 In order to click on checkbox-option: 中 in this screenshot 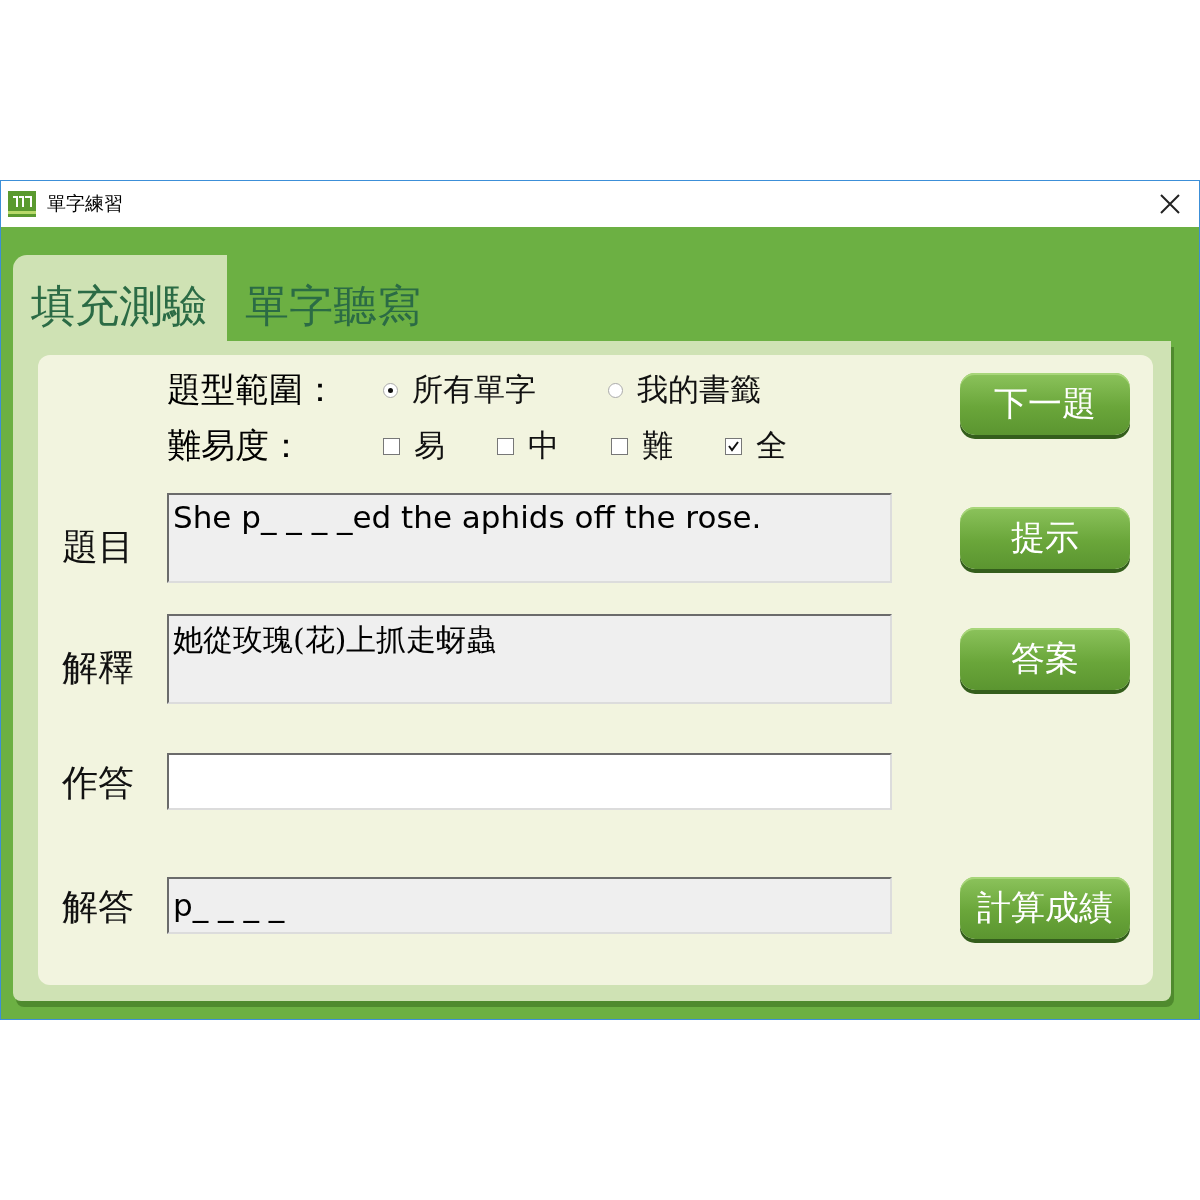, I will do `click(554, 446)`.